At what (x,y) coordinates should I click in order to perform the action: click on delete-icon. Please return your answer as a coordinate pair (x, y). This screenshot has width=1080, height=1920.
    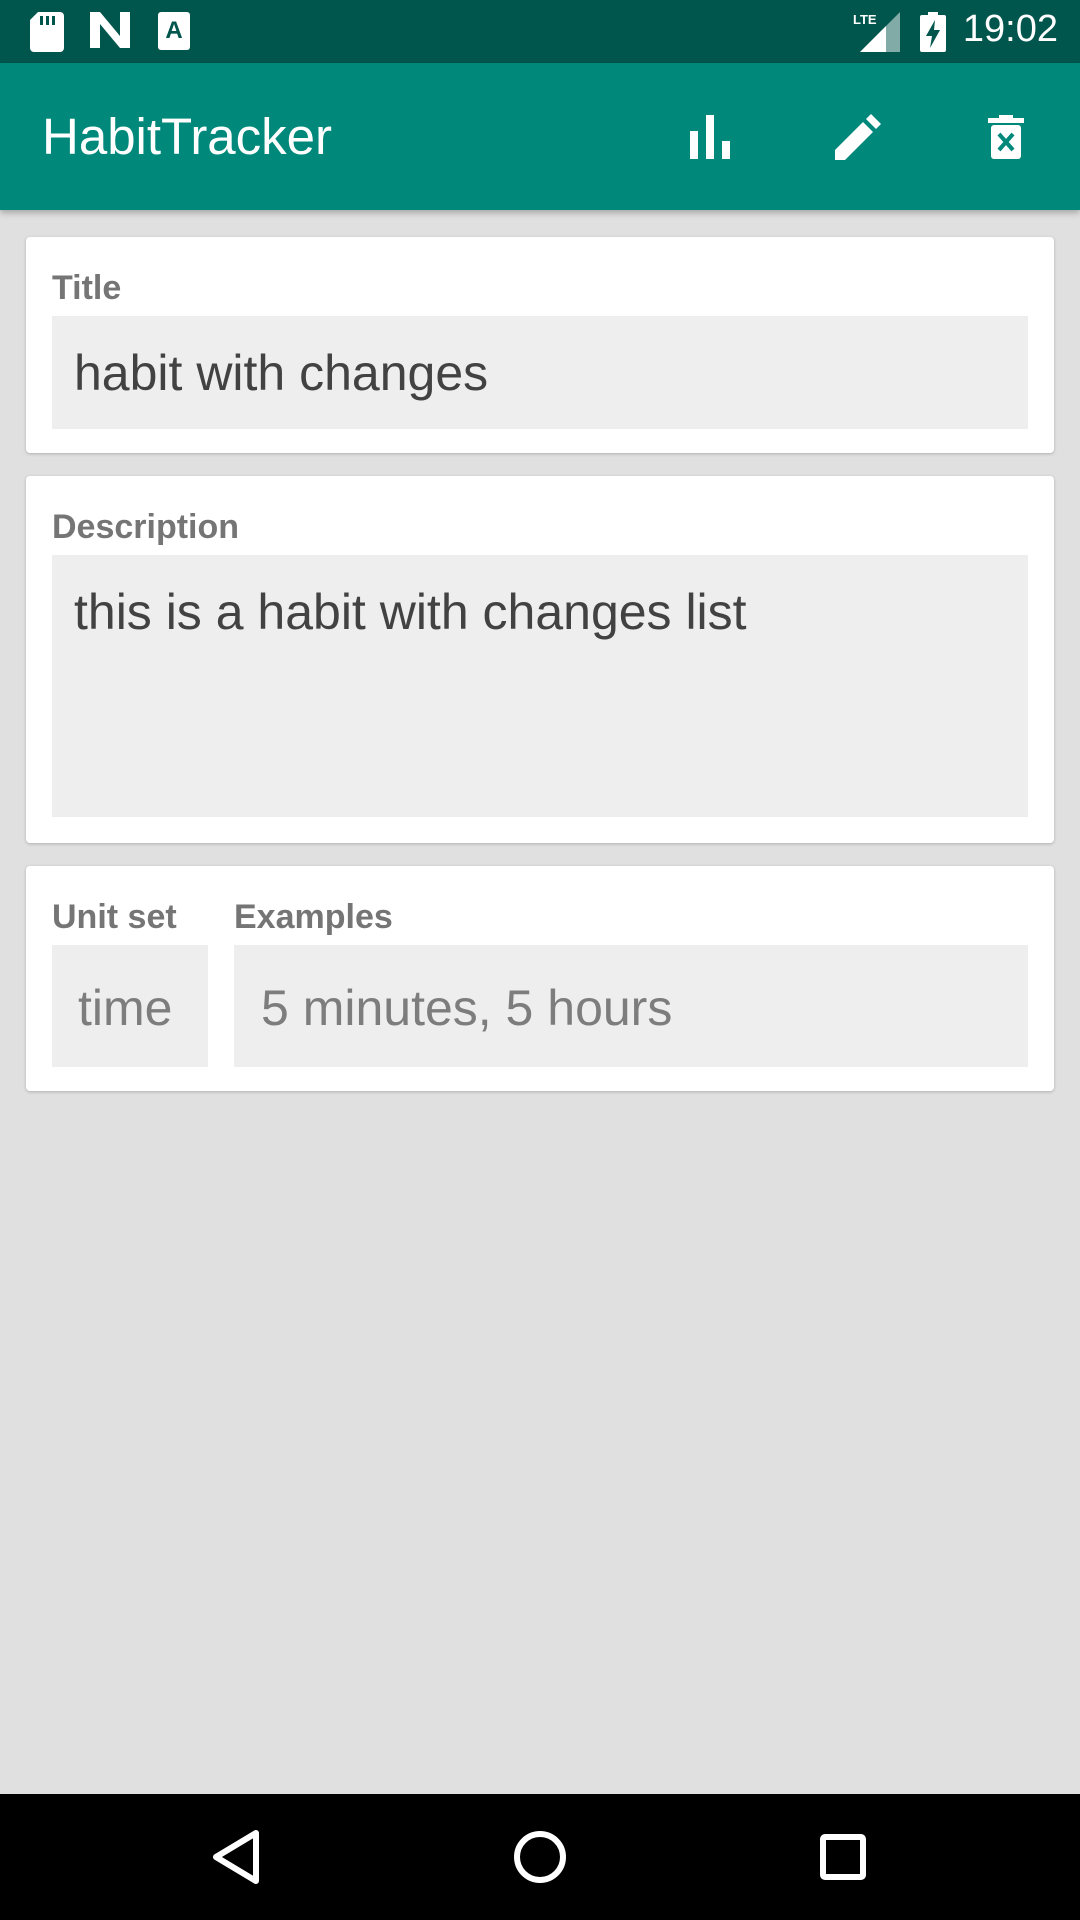
    Looking at the image, I should click on (1006, 137).